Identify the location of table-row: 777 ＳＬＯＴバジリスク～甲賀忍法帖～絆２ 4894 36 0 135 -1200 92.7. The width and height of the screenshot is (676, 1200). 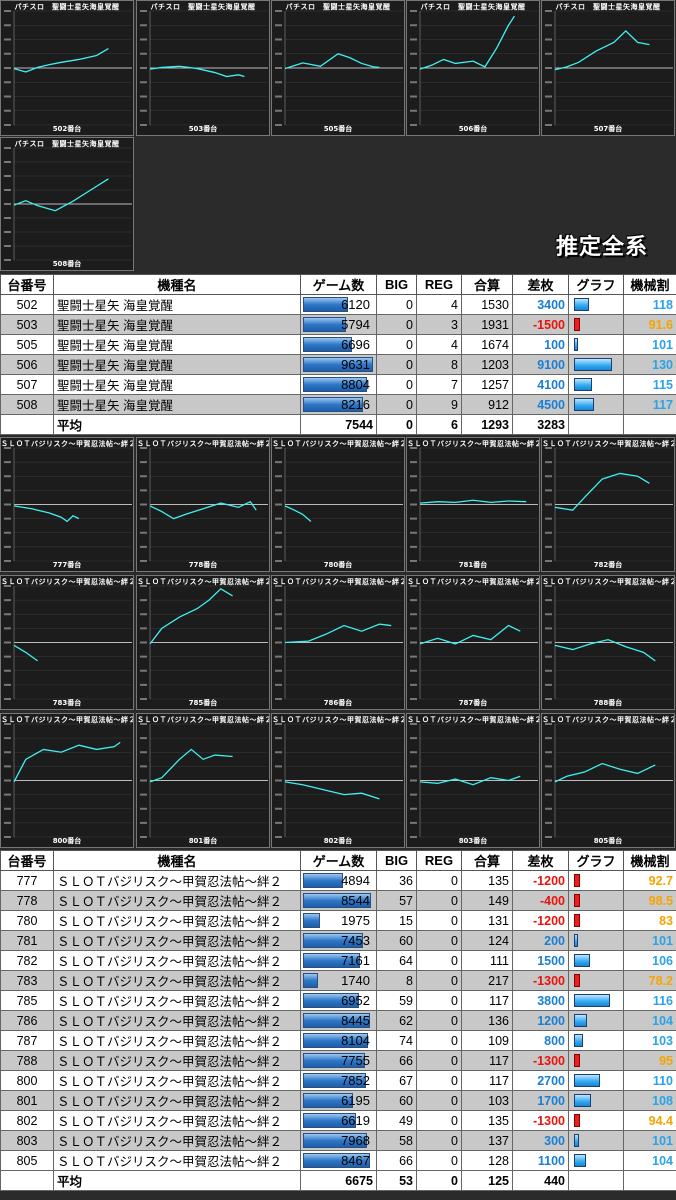
(338, 880).